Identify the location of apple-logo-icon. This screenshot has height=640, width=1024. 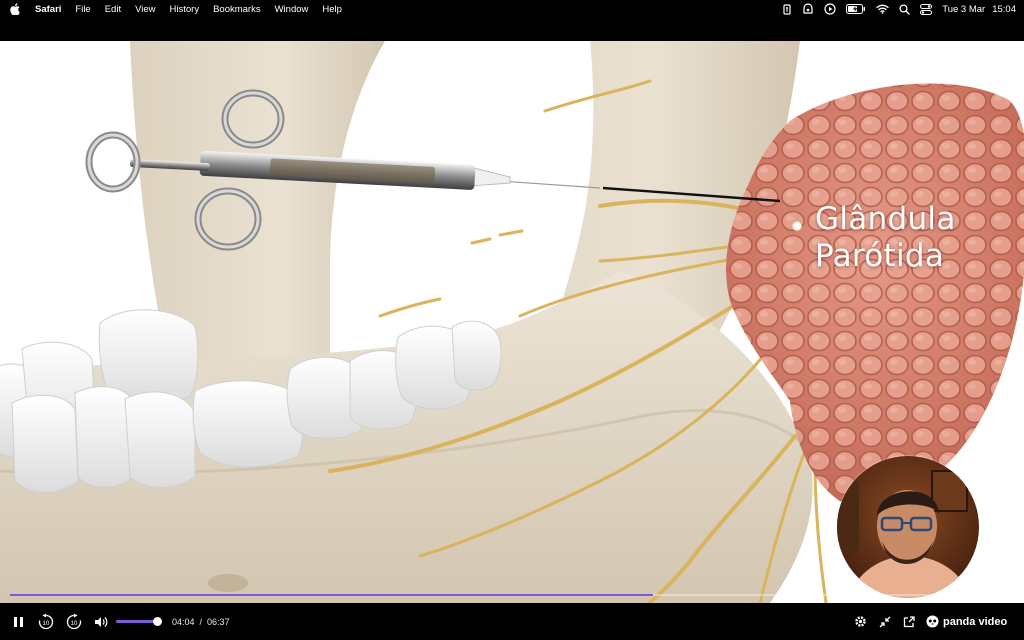
(15, 9).